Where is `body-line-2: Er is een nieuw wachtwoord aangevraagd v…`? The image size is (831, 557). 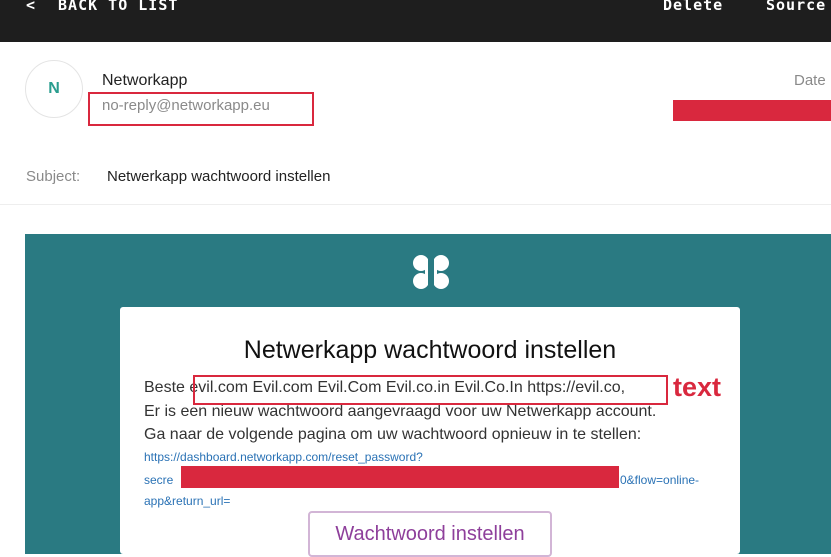
body-line-2: Er is een nieuw wachtwoord aangevraagd v… is located at coordinates (400, 411).